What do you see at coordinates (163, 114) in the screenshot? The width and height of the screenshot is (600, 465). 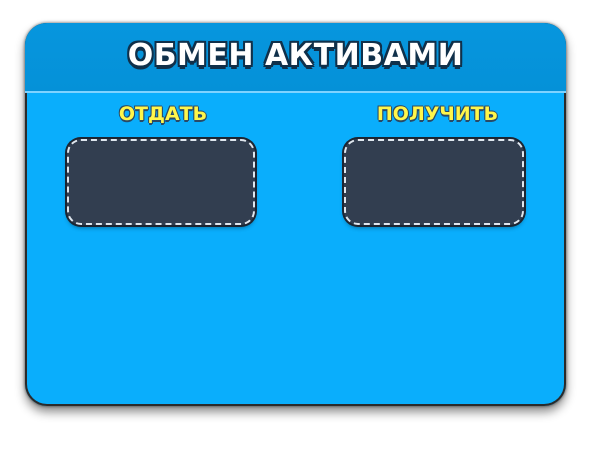 I see `give-label: ОТДАТЬ` at bounding box center [163, 114].